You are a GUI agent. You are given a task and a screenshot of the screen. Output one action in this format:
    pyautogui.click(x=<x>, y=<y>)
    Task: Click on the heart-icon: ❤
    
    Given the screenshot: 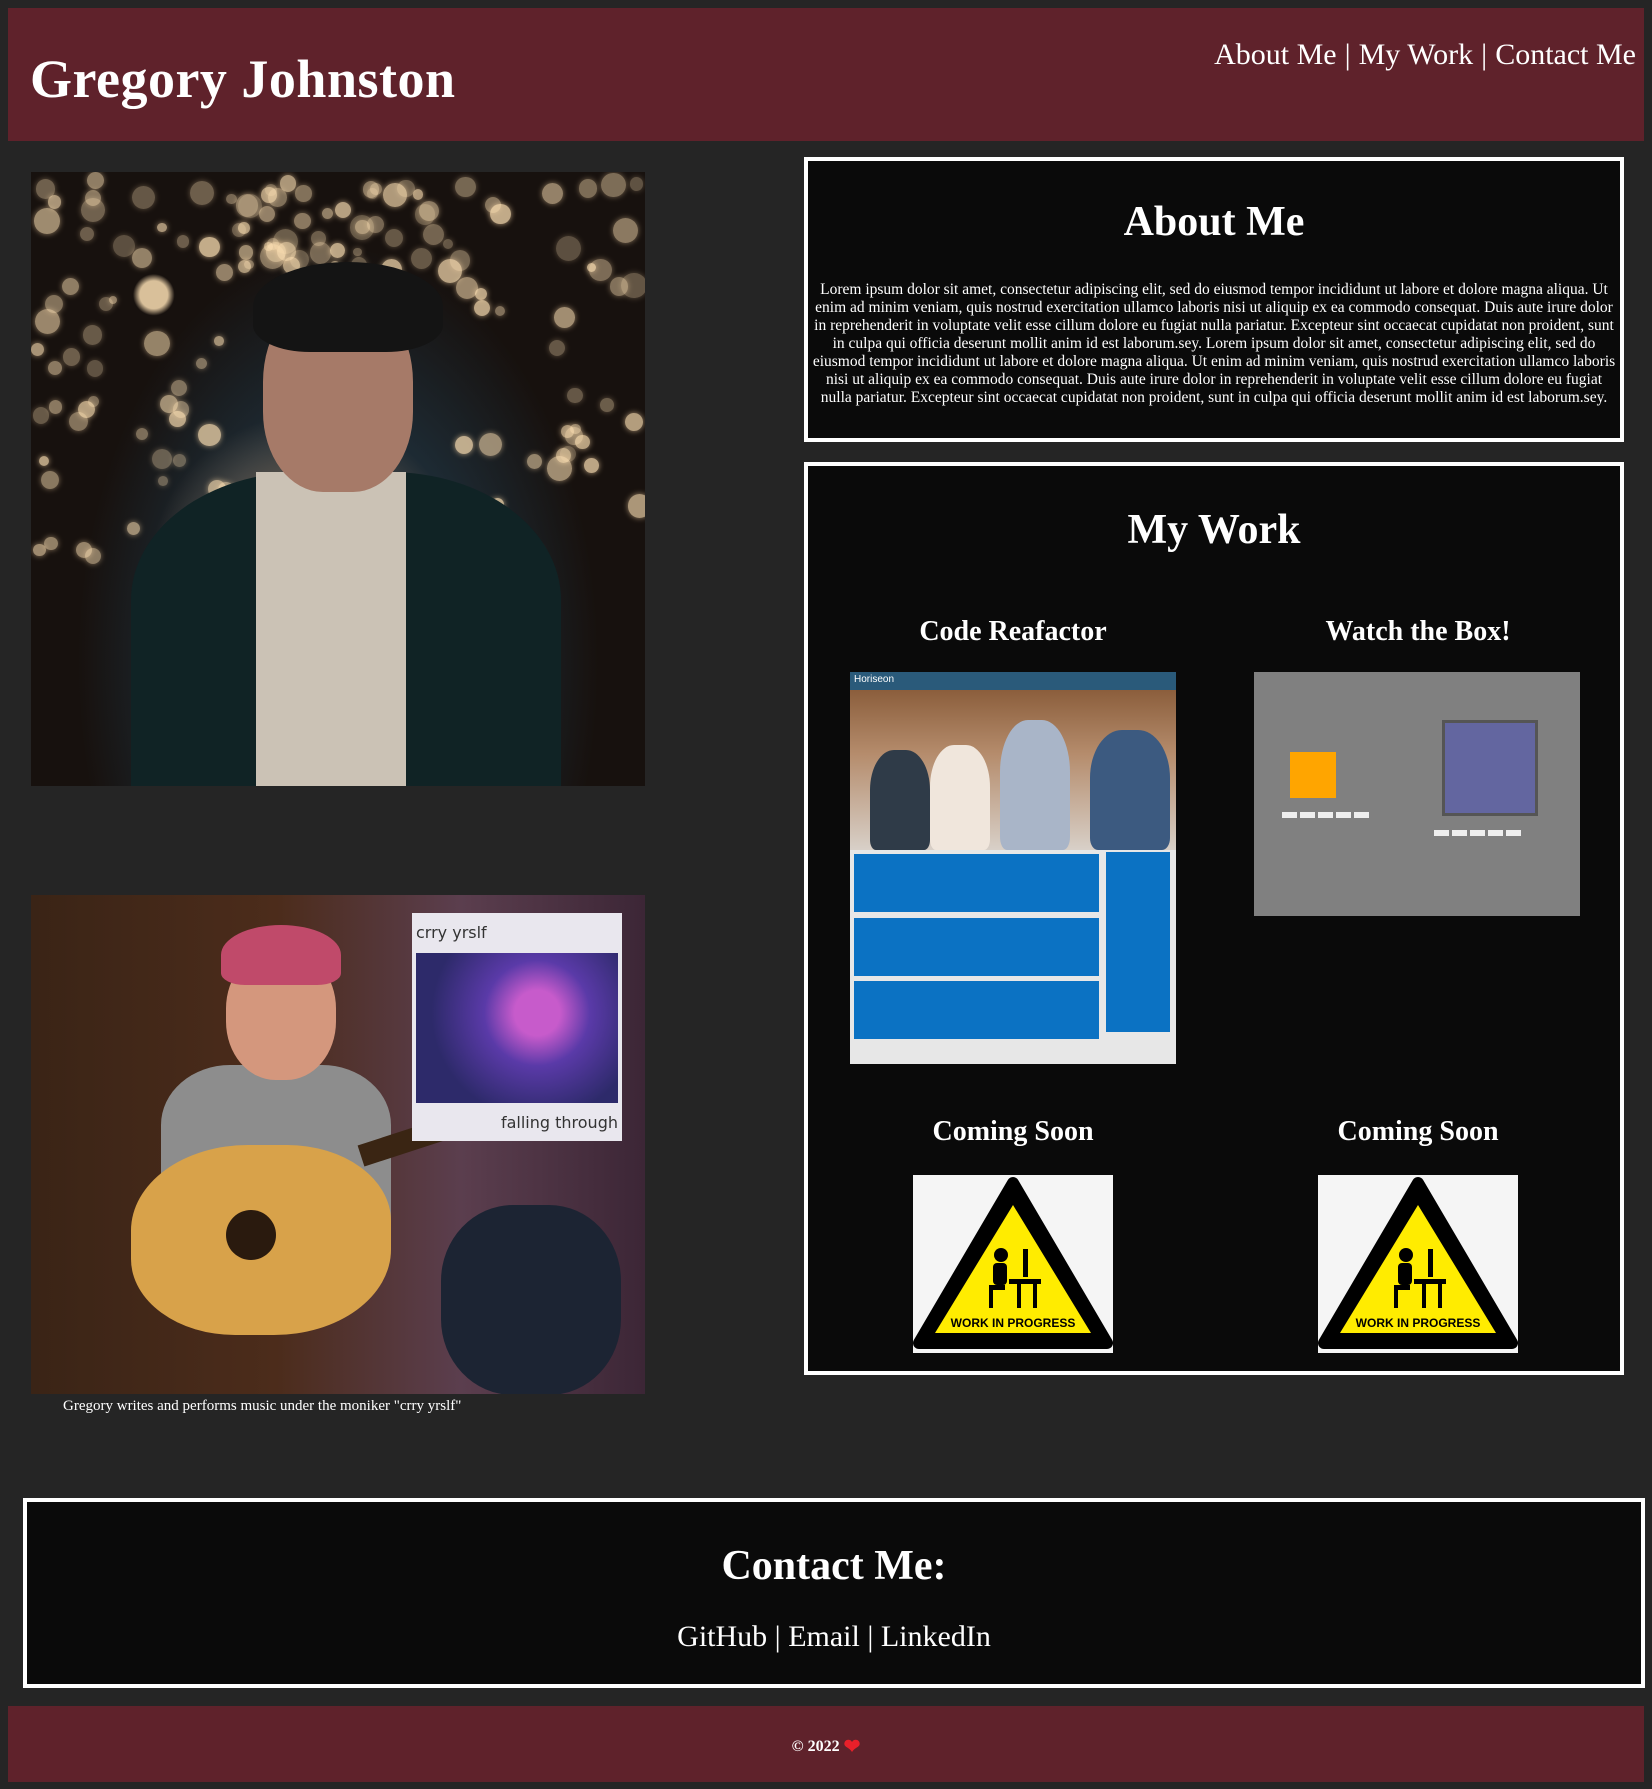 What is the action you would take?
    pyautogui.click(x=852, y=1747)
    